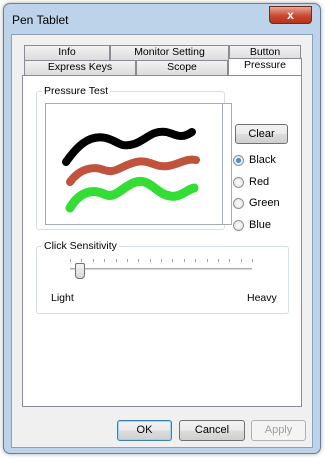 Image resolution: width=325 pixels, height=458 pixels. I want to click on radio-blue-indicator, so click(238, 225).